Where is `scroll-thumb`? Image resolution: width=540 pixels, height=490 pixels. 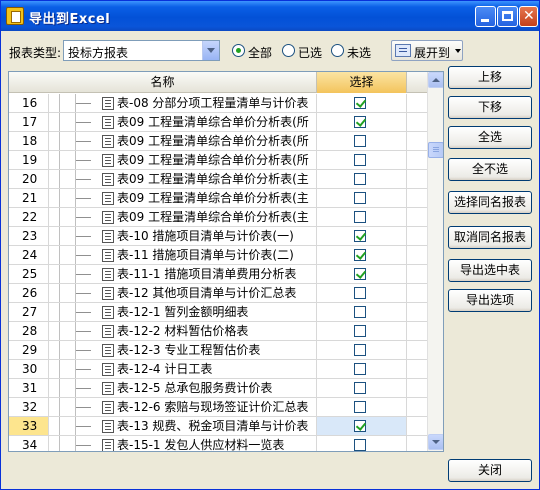 scroll-thumb is located at coordinates (435, 150).